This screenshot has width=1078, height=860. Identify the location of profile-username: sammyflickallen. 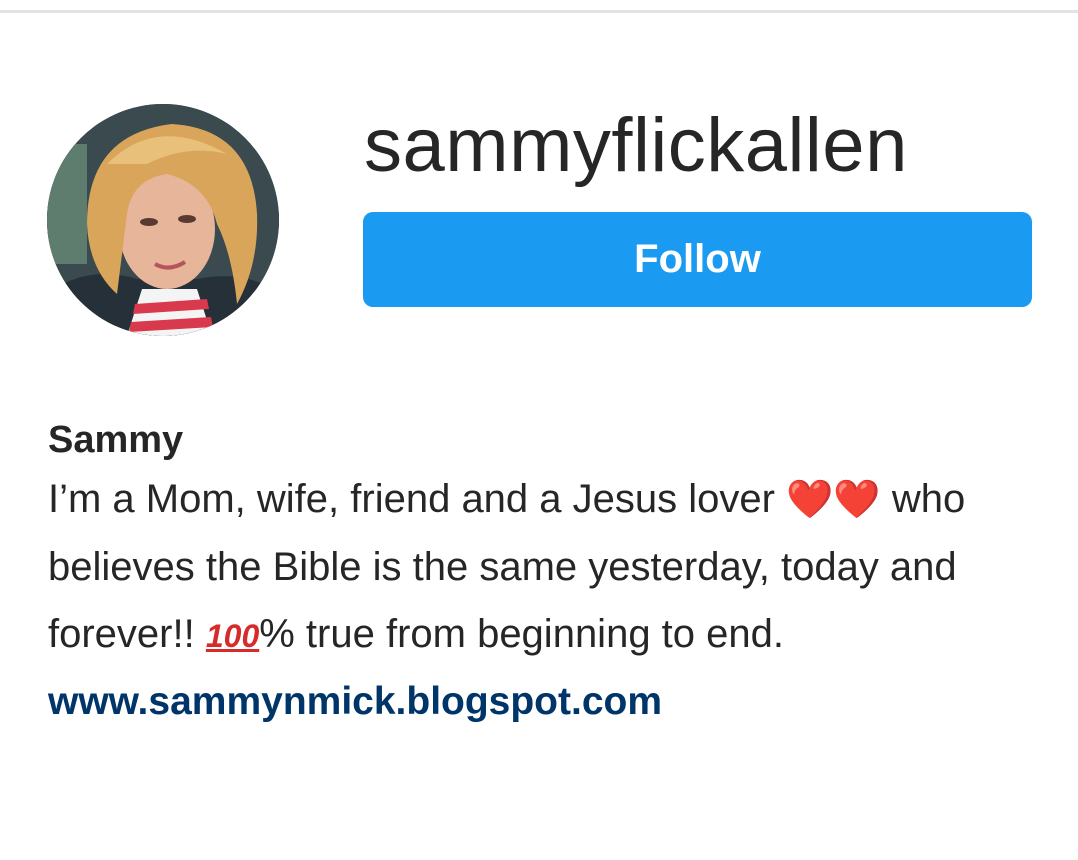
(636, 145).